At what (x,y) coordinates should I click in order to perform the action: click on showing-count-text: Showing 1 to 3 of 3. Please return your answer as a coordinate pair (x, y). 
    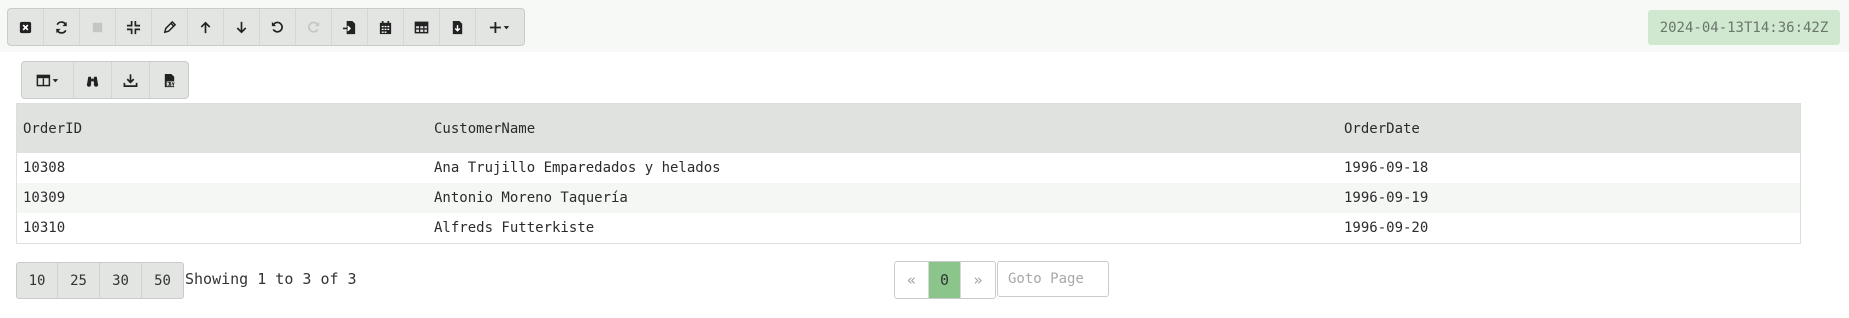
    Looking at the image, I should click on (271, 279).